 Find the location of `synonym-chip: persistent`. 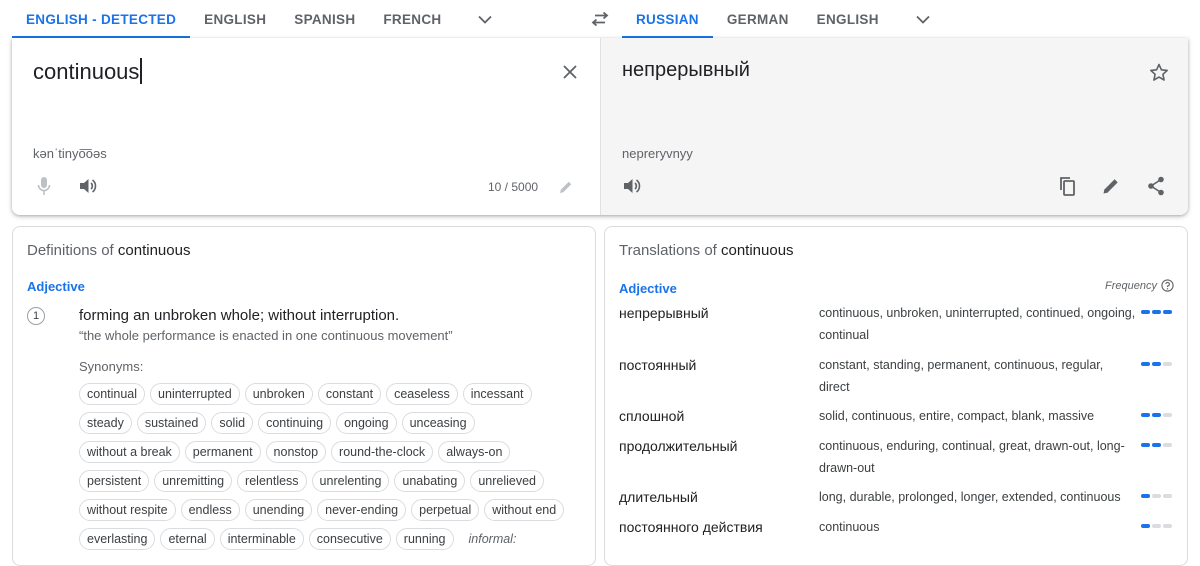

synonym-chip: persistent is located at coordinates (114, 481).